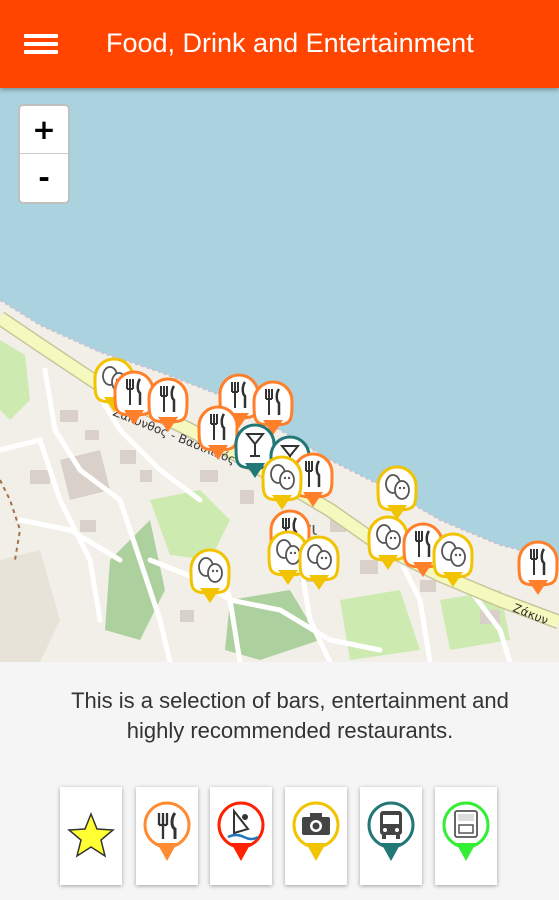 The height and width of the screenshot is (900, 559). Describe the element at coordinates (466, 831) in the screenshot. I see `atm-icon` at that location.